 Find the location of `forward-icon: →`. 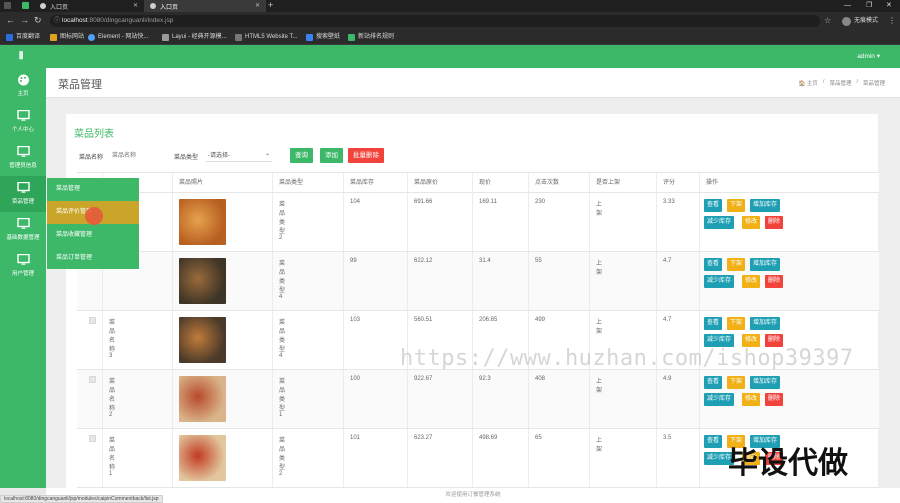

forward-icon: → is located at coordinates (24, 20).